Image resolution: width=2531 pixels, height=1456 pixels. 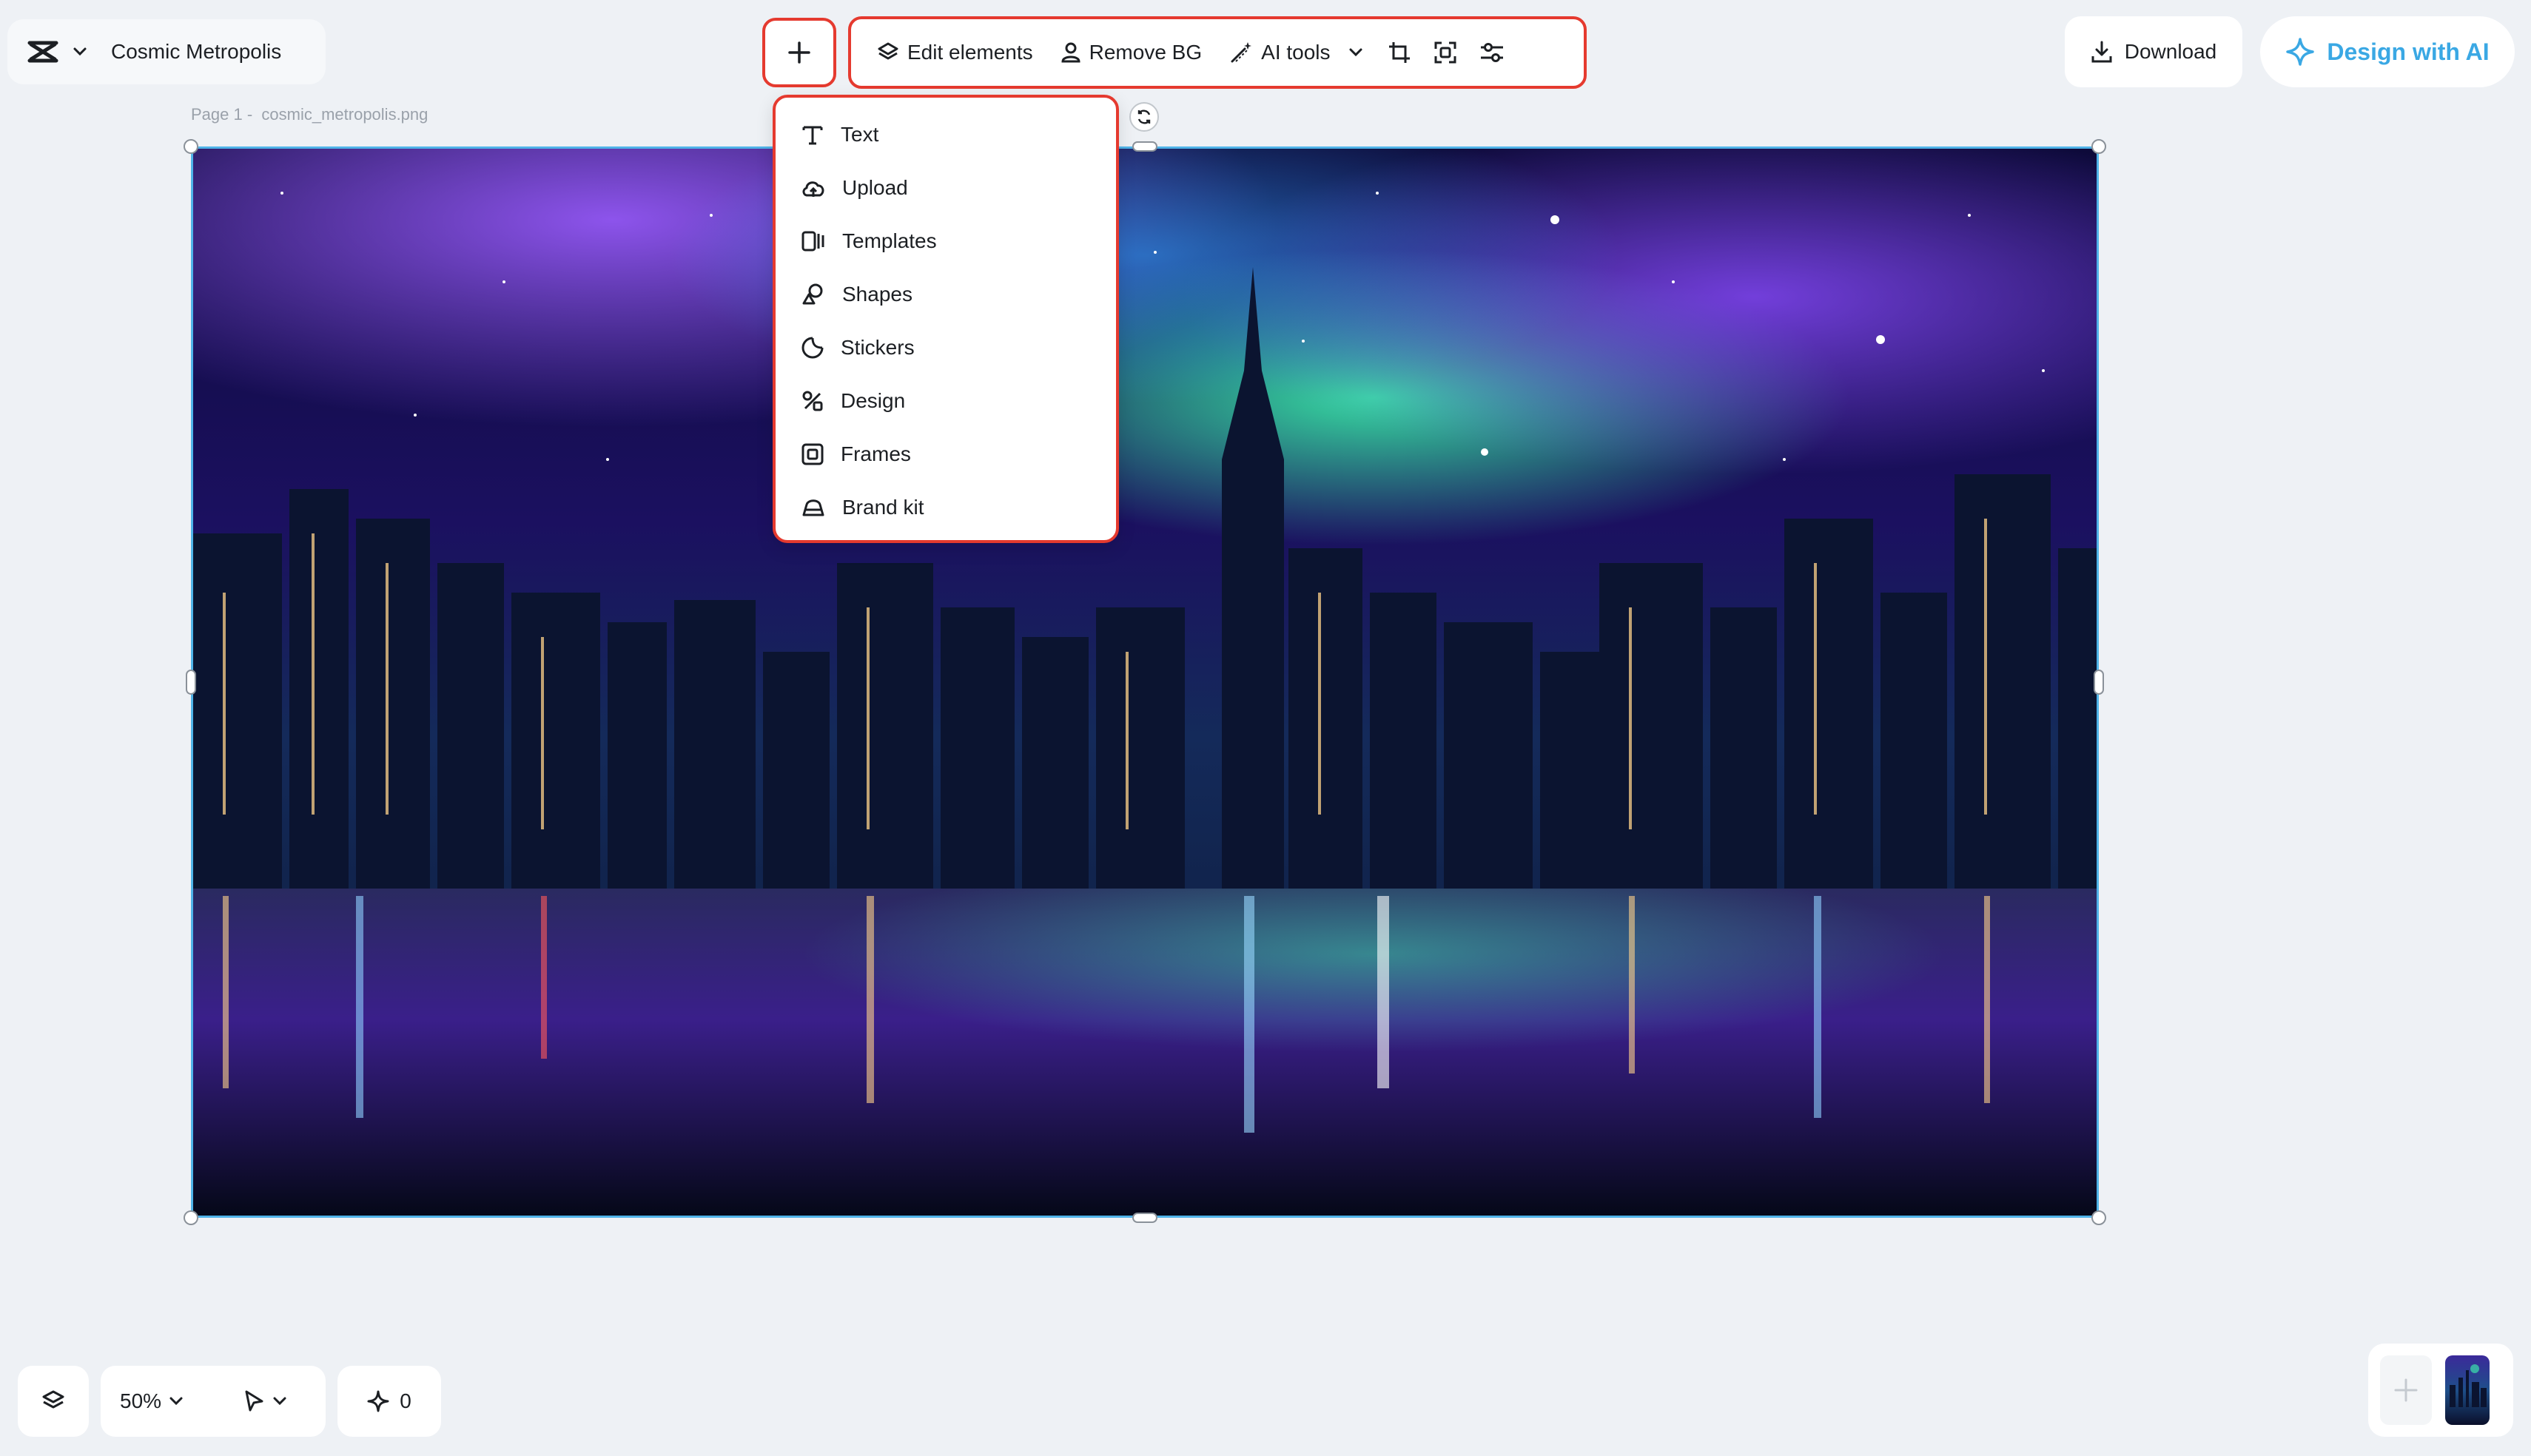 I want to click on crop-button, so click(x=1399, y=53).